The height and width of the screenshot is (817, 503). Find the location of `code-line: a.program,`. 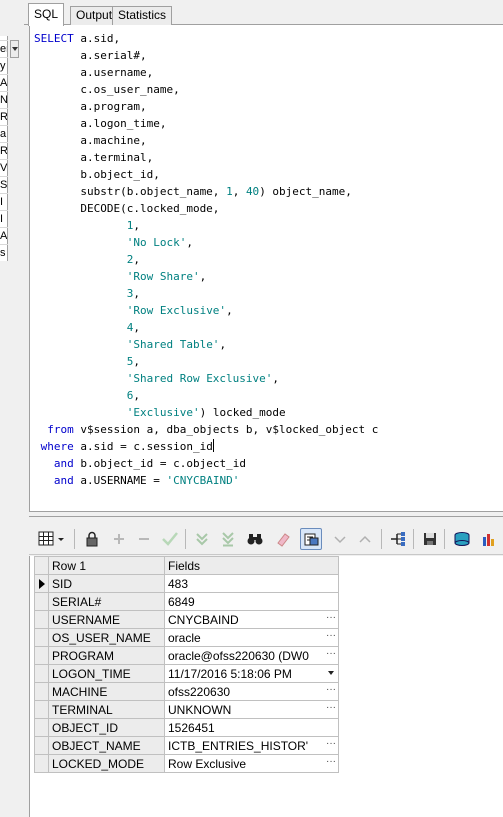

code-line: a.program, is located at coordinates (90, 106).